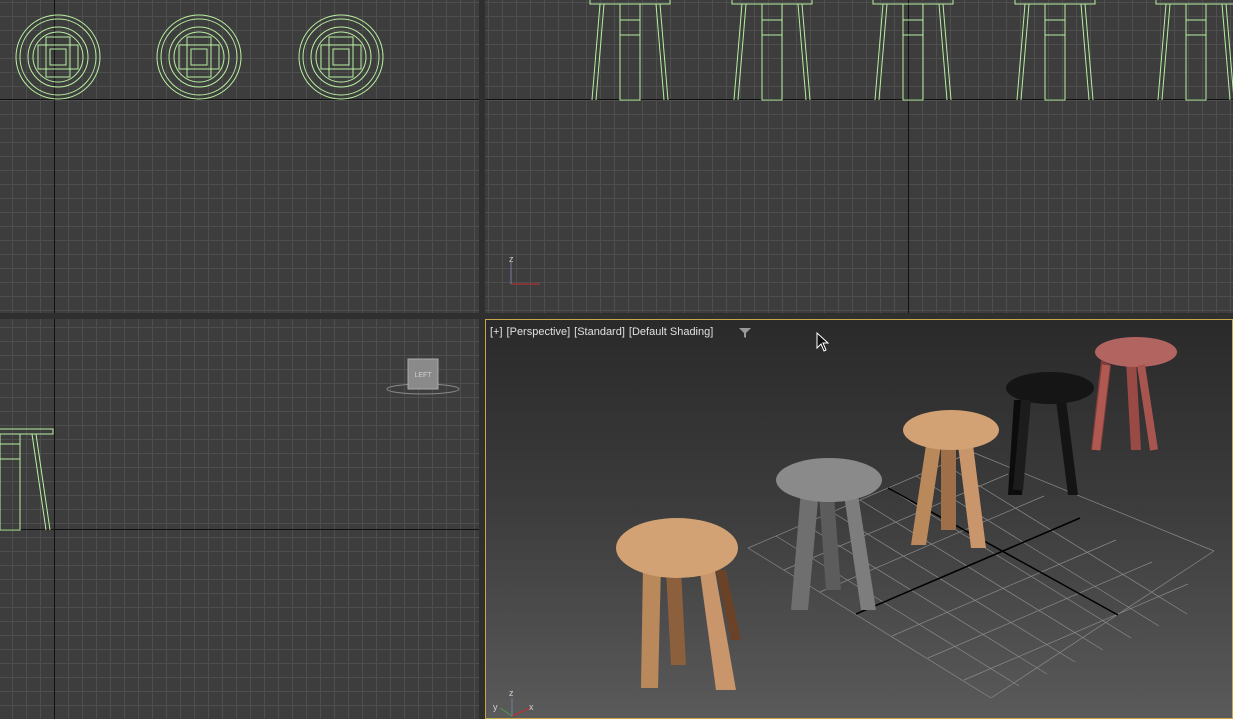  What do you see at coordinates (1134, 394) in the screenshot?
I see `stool-red` at bounding box center [1134, 394].